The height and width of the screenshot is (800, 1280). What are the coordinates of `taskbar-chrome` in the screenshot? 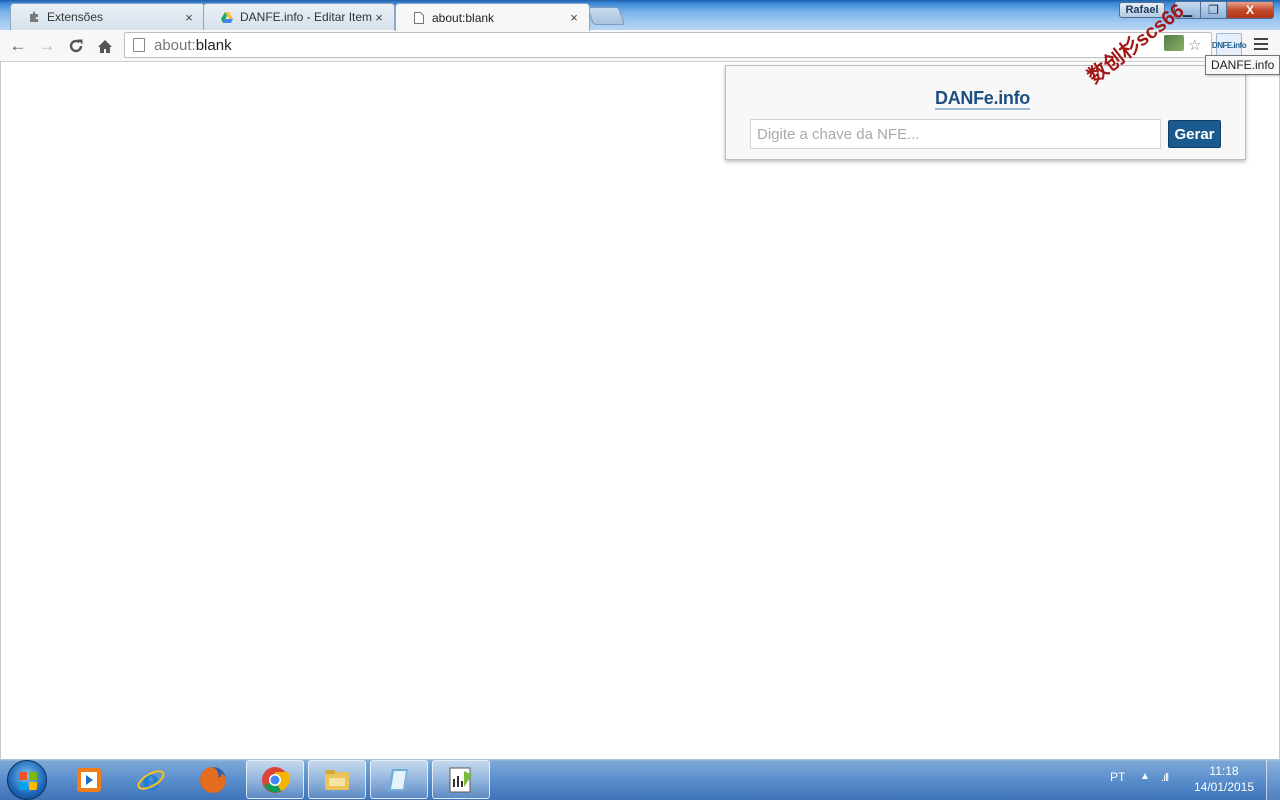 It's located at (275, 779).